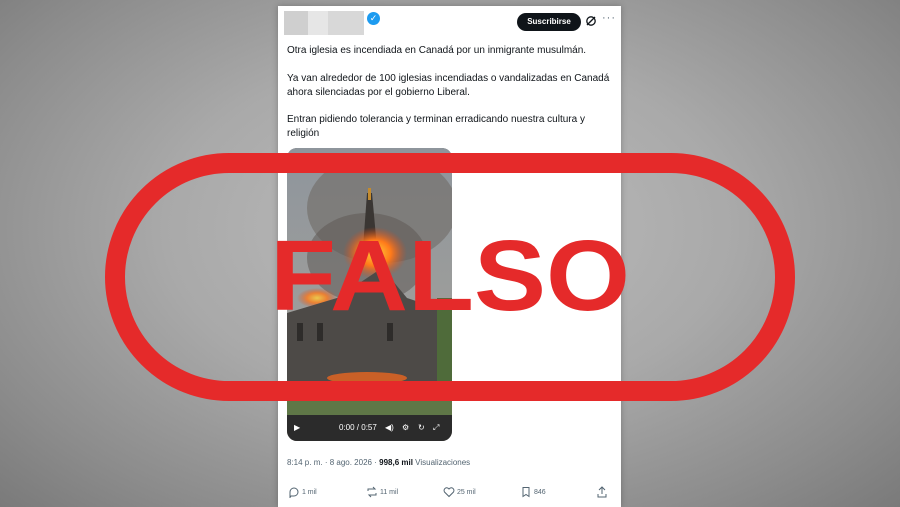  I want to click on play-icon: ▶, so click(297, 427).